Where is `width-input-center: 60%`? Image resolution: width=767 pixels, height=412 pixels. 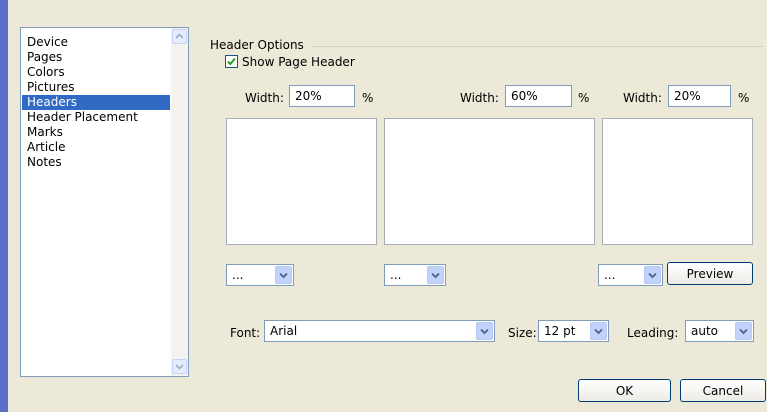
width-input-center: 60% is located at coordinates (538, 96).